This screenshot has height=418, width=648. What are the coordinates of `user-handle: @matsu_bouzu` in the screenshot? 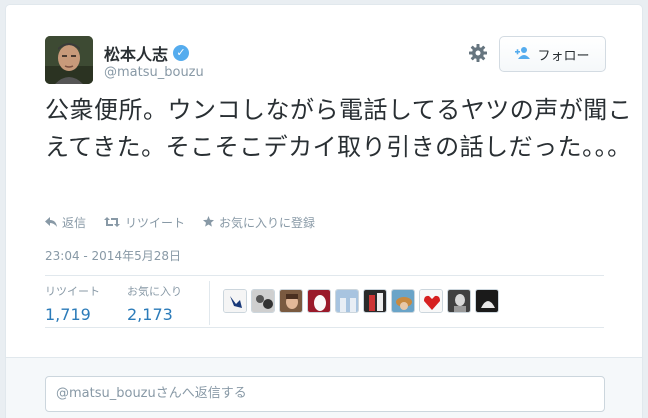 It's located at (154, 72).